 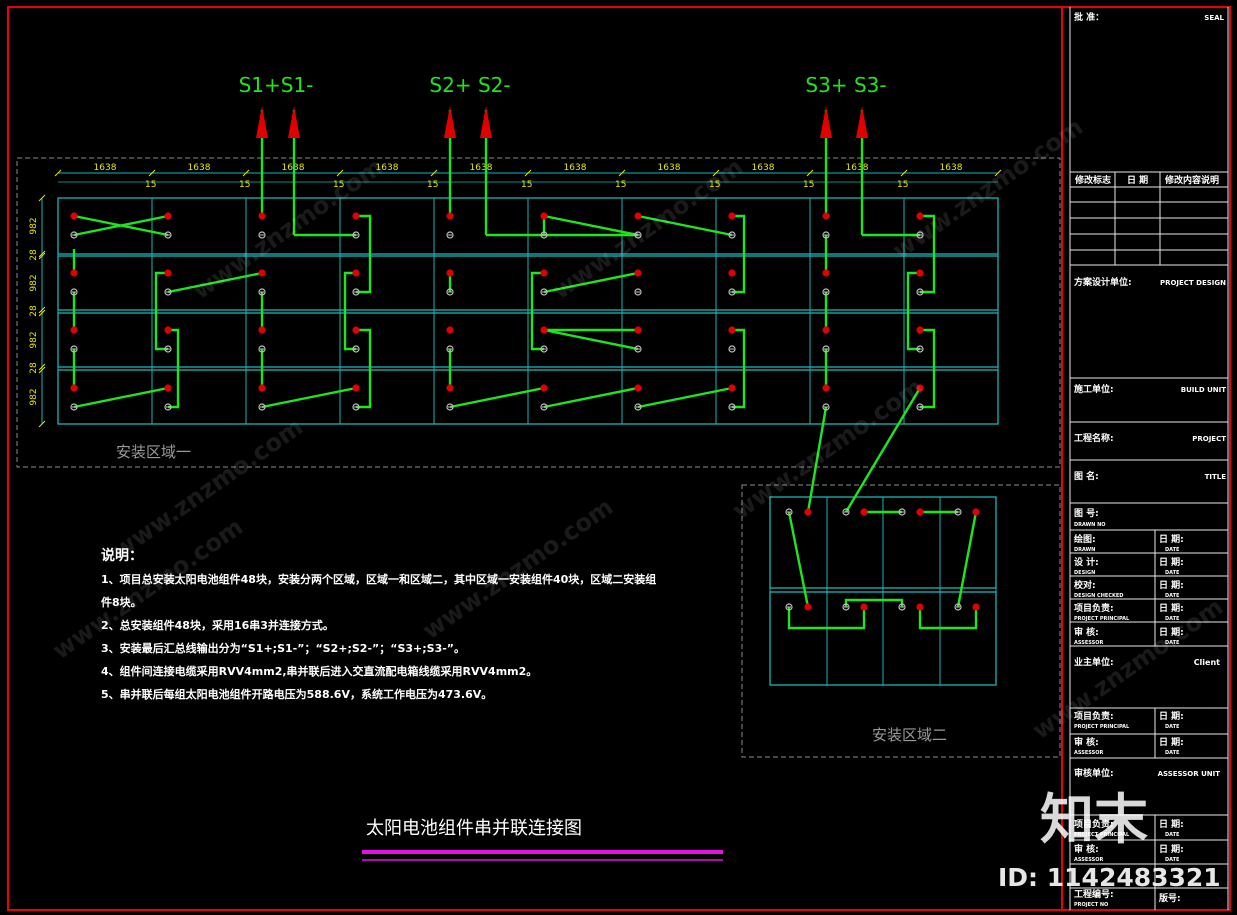 I want to click on dim-width-label-6: 1638, so click(x=575, y=168).